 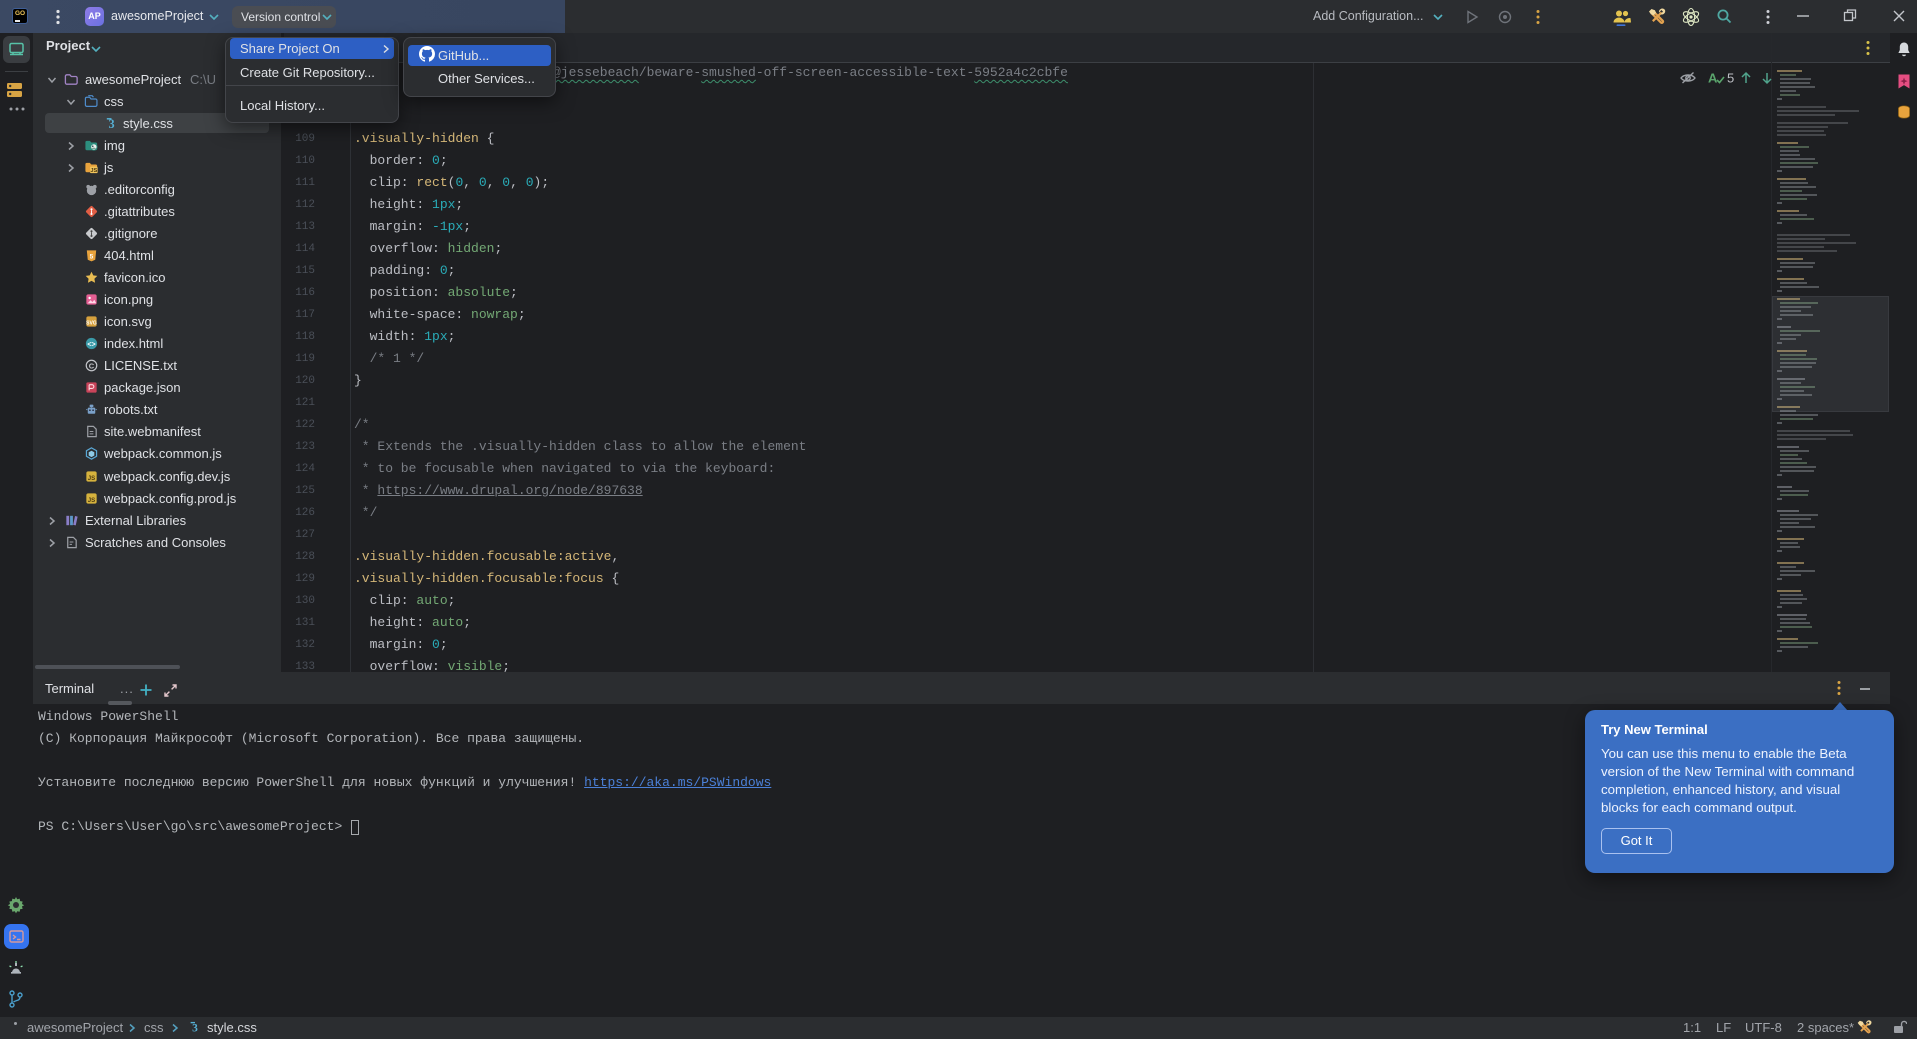 I want to click on svg-text: A, so click(x=1713, y=78).